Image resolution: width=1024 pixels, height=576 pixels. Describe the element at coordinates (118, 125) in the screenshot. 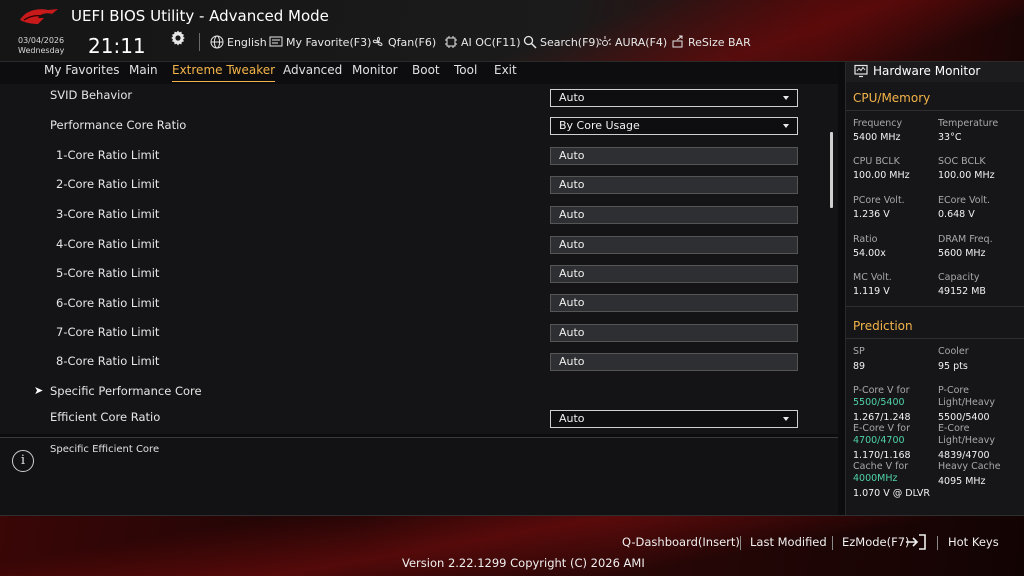

I see `setting-label: Performance Core Ratio` at that location.